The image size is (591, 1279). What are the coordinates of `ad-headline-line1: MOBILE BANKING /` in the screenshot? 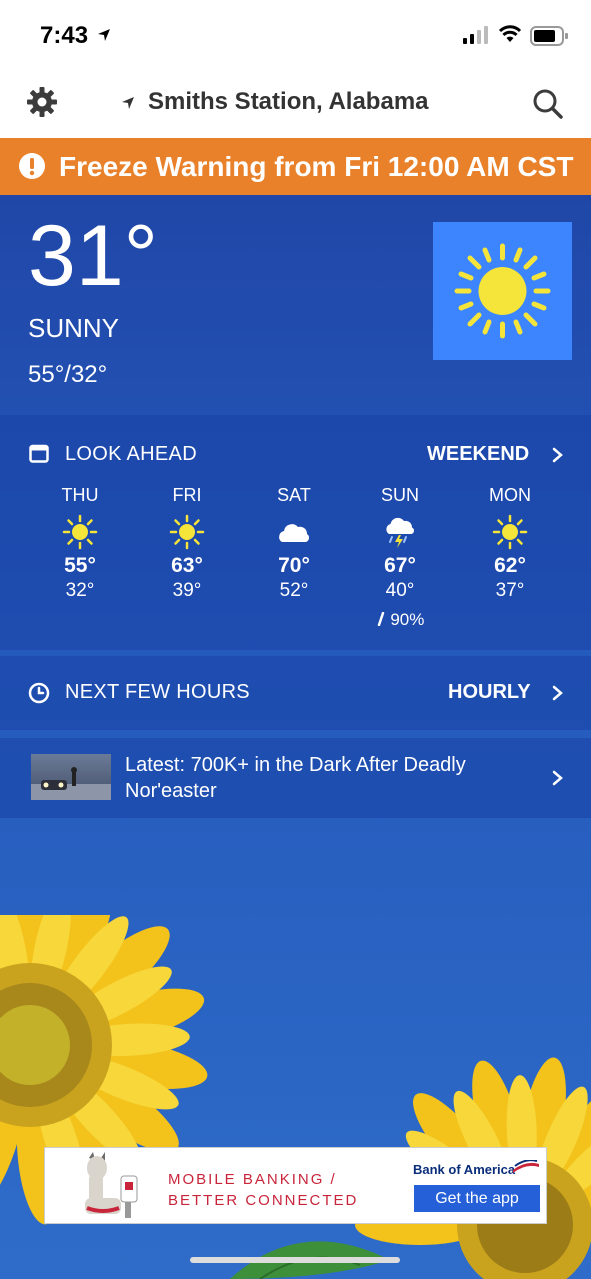 It's located at (252, 1179).